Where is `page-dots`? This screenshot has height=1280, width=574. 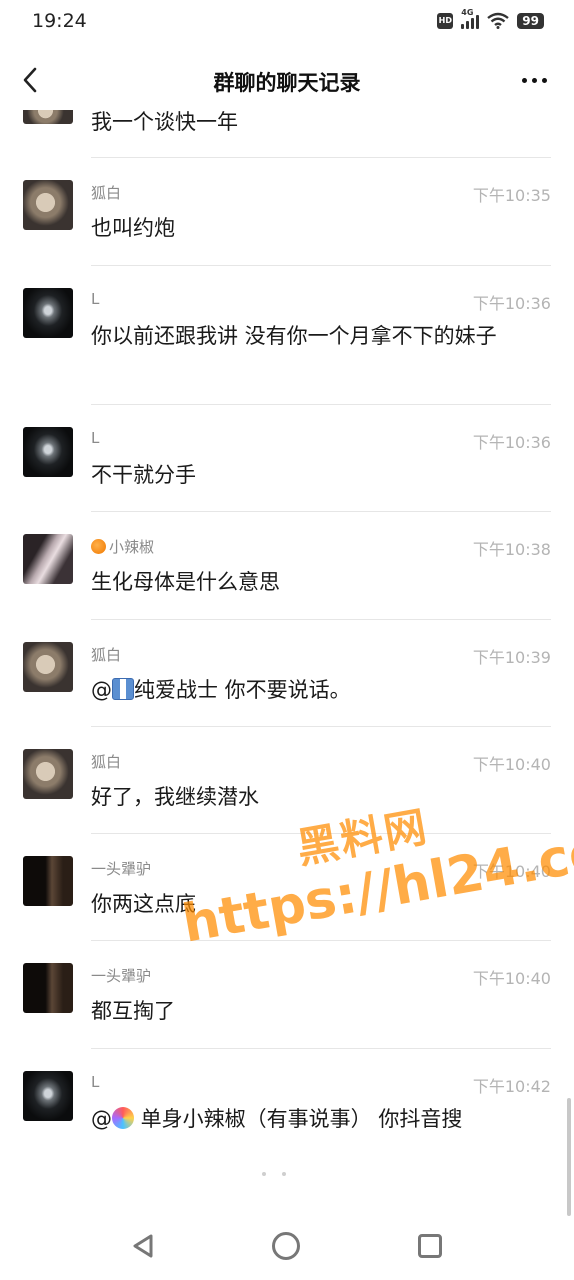
page-dots is located at coordinates (274, 1174).